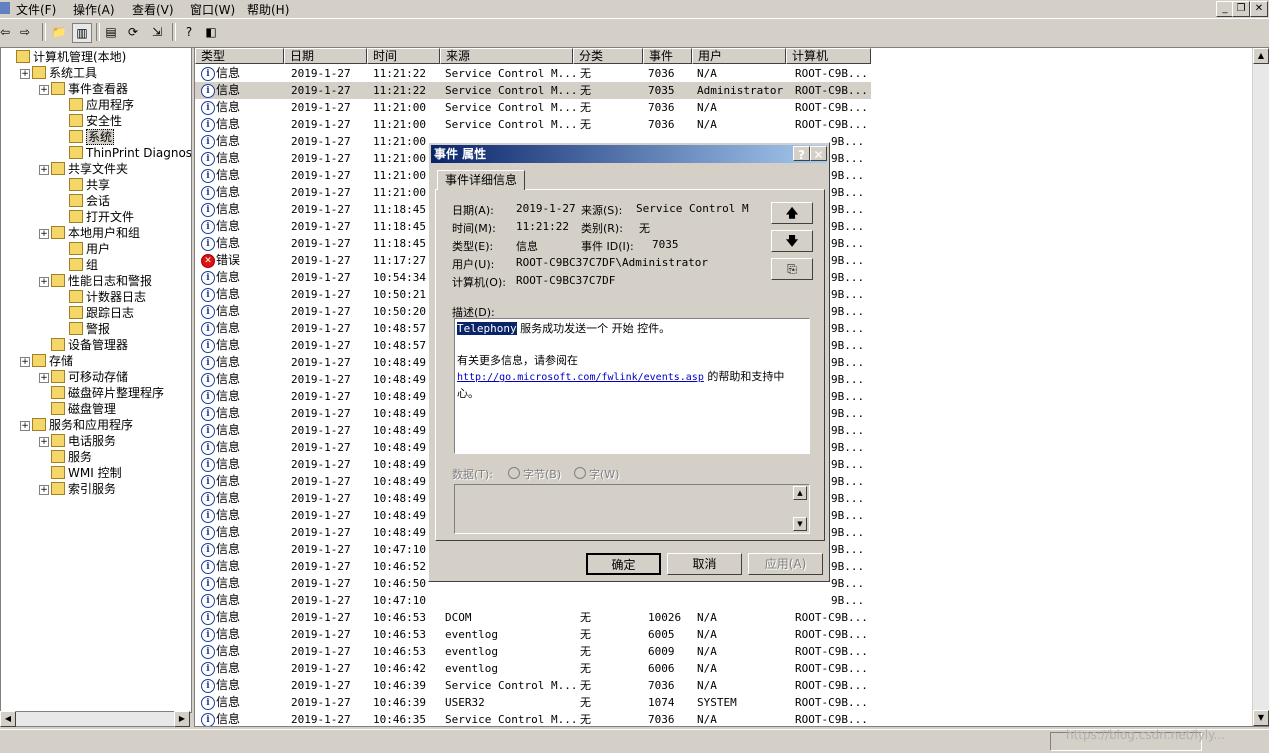 The height and width of the screenshot is (753, 1269). I want to click on previous-event-button: 🡅, so click(792, 213).